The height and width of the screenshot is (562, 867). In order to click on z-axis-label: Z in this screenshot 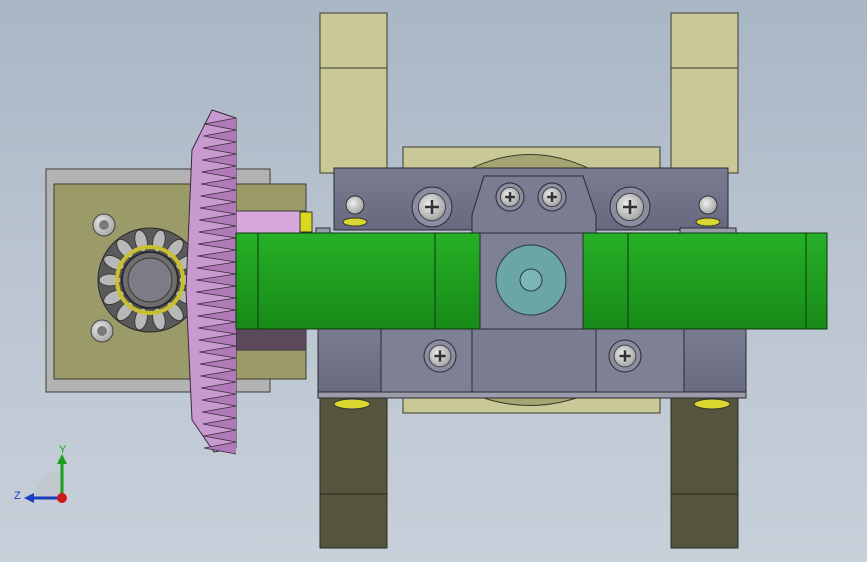, I will do `click(17, 496)`.